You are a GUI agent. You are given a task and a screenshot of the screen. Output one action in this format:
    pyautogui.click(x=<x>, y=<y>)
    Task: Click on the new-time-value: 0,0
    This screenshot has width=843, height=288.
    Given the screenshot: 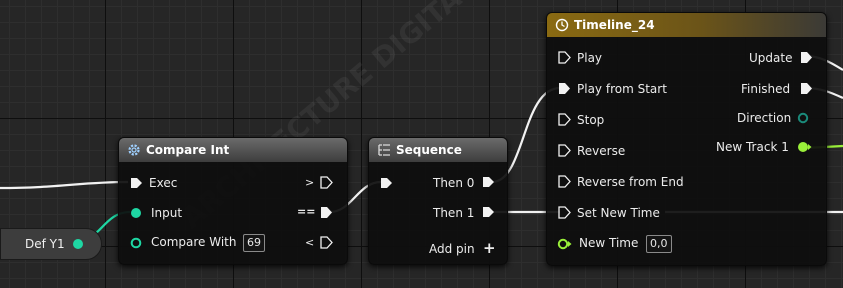 What is the action you would take?
    pyautogui.click(x=659, y=244)
    